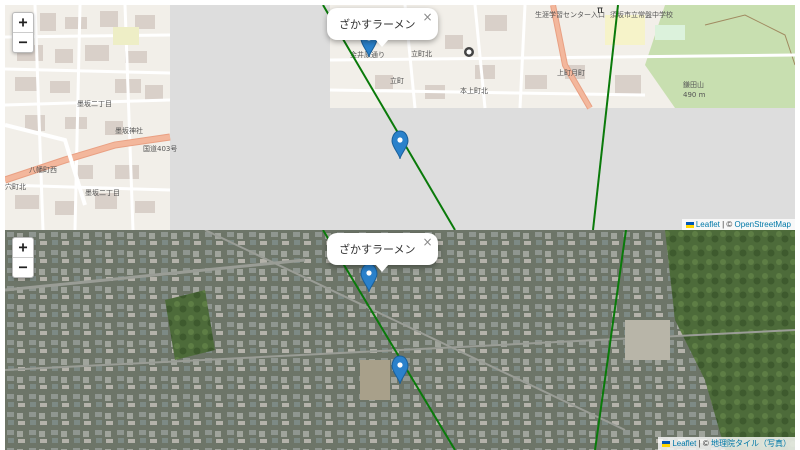  Describe the element at coordinates (708, 224) in the screenshot. I see `leaflet-link: Leaflet` at that location.